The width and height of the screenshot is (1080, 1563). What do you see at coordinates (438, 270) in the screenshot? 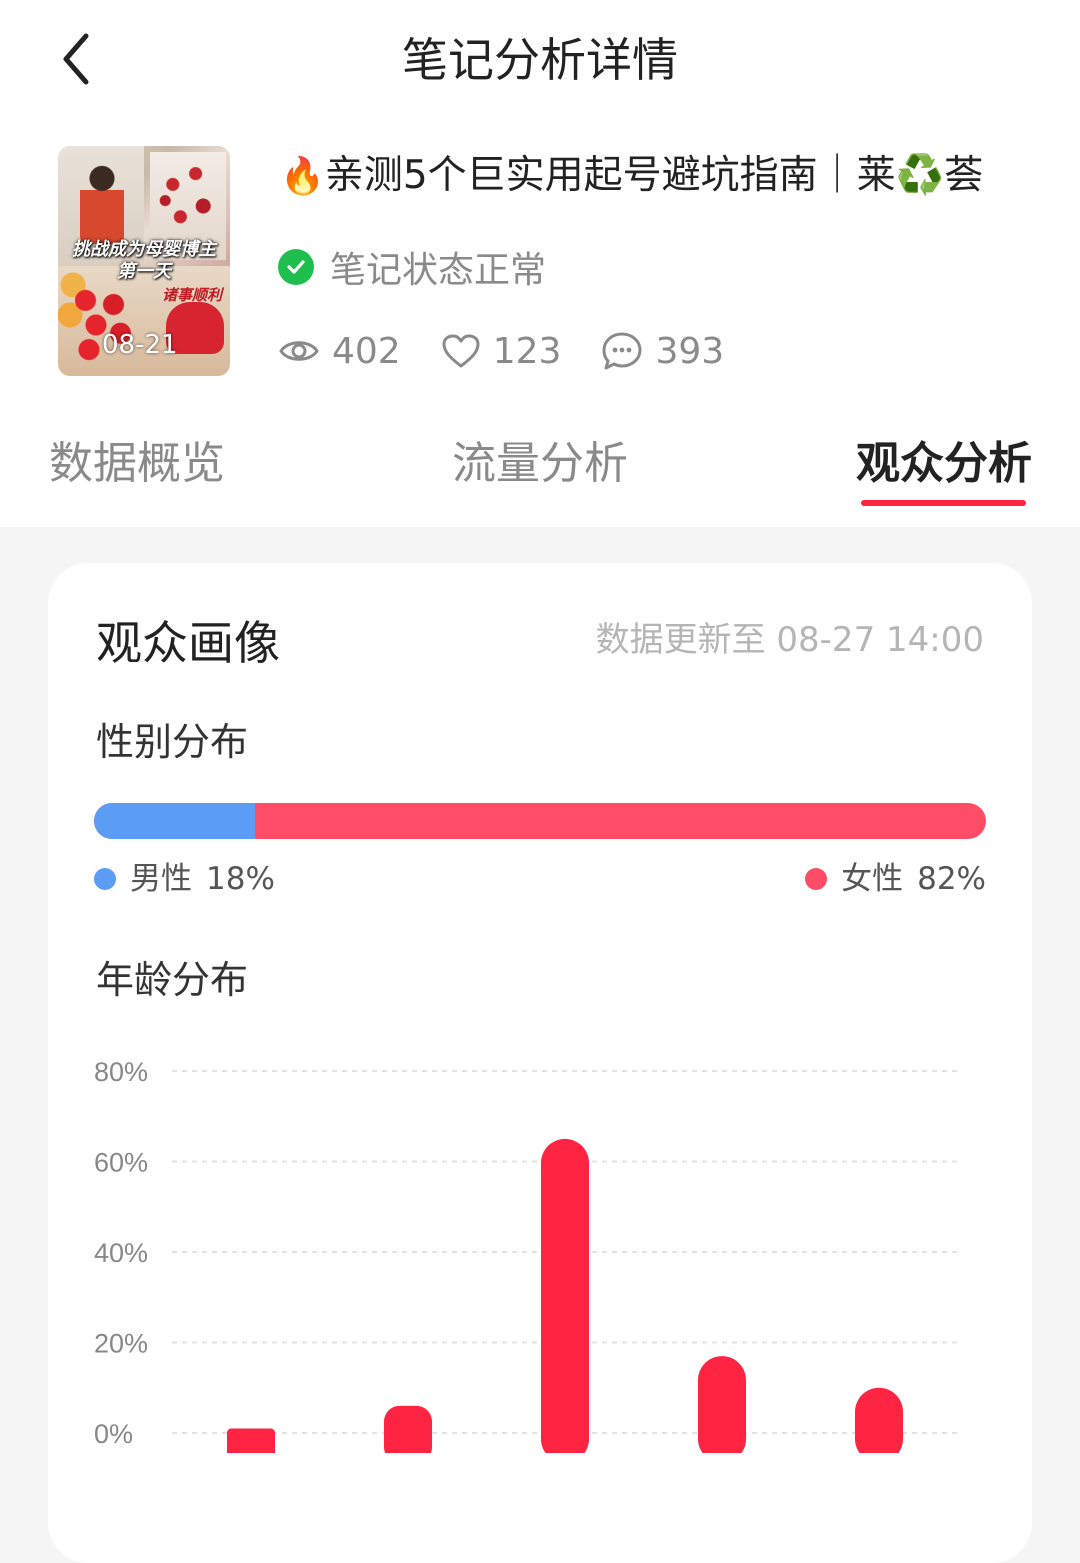
I see `status-text: 笔记状态正常` at bounding box center [438, 270].